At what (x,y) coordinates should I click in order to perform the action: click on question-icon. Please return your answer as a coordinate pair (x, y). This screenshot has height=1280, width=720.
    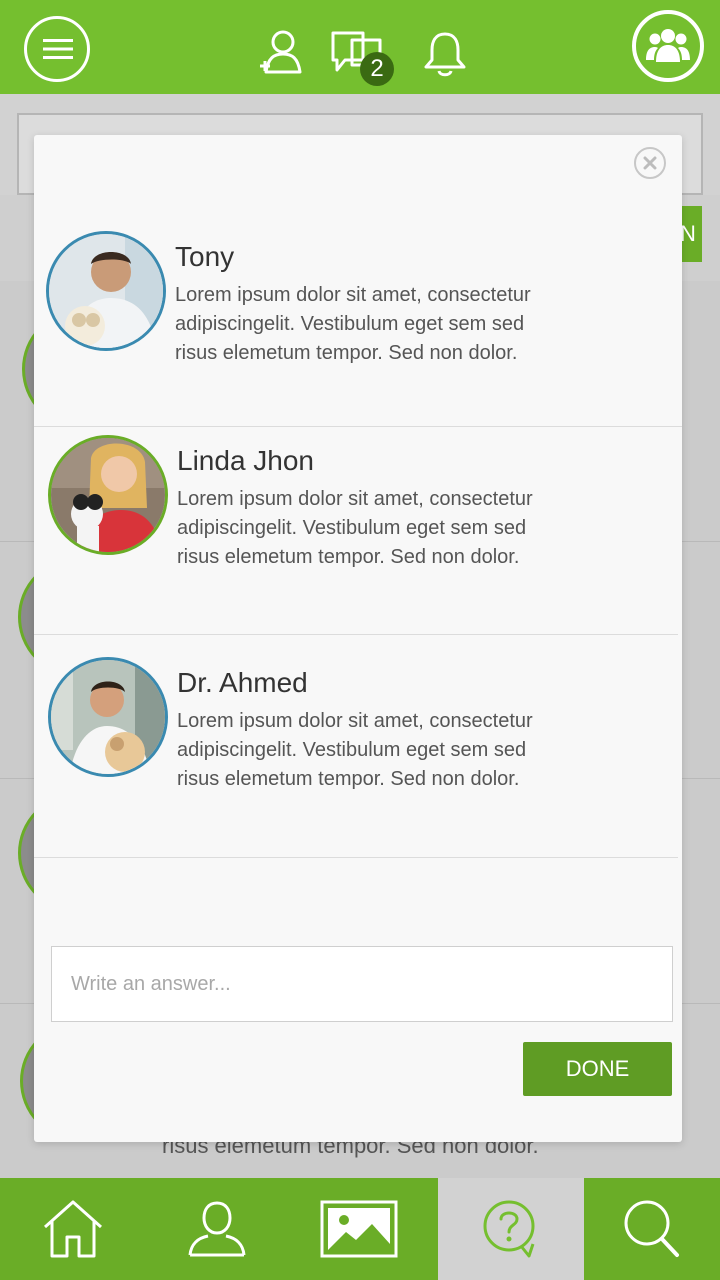
    Looking at the image, I should click on (509, 1229).